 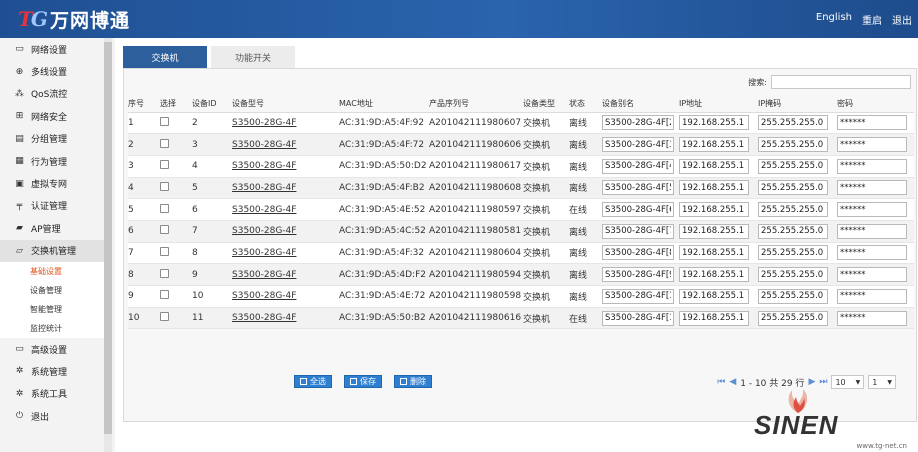 What do you see at coordinates (52, 250) in the screenshot?
I see `sidebar-item-switch: ▱ 交换机管理` at bounding box center [52, 250].